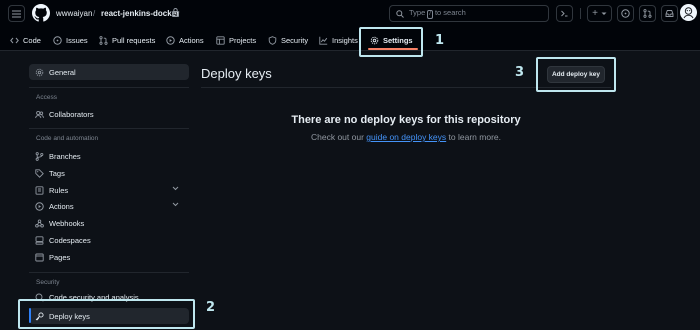 The width and height of the screenshot is (700, 330). I want to click on sidebar-item-rules: Rules, so click(109, 190).